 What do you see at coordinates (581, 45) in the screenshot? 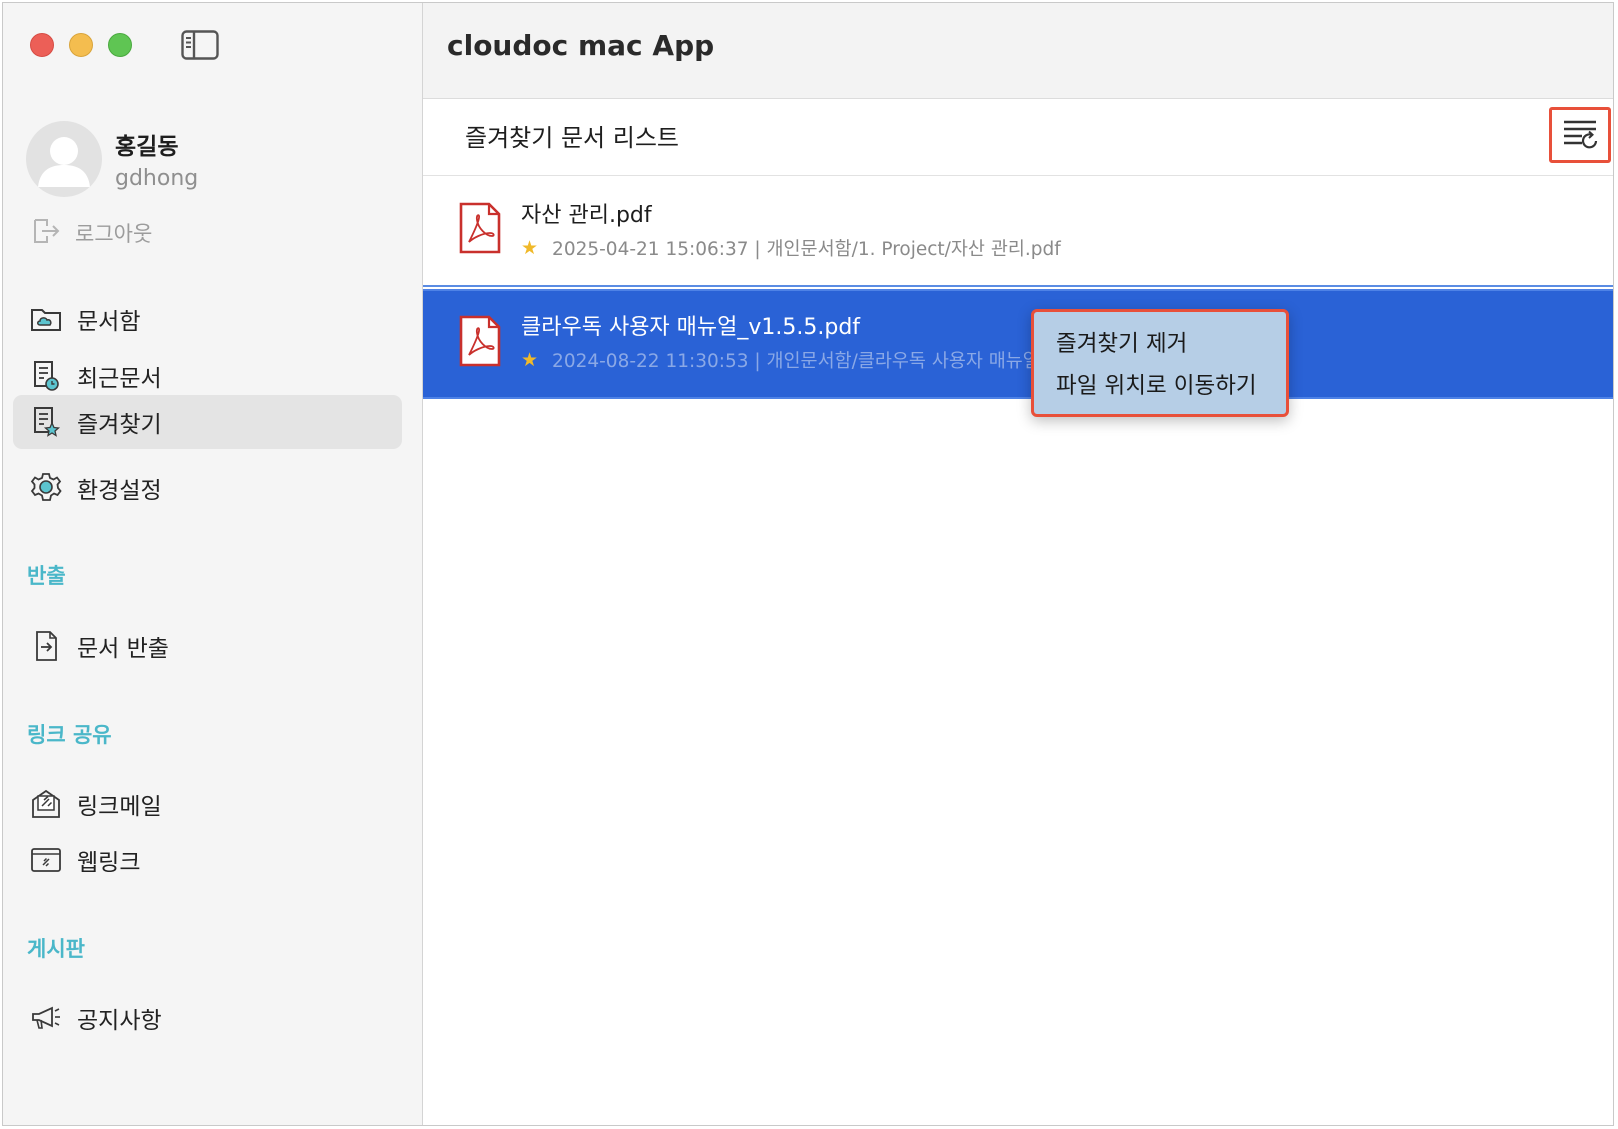
I see `app-title: cloudoc mac App` at bounding box center [581, 45].